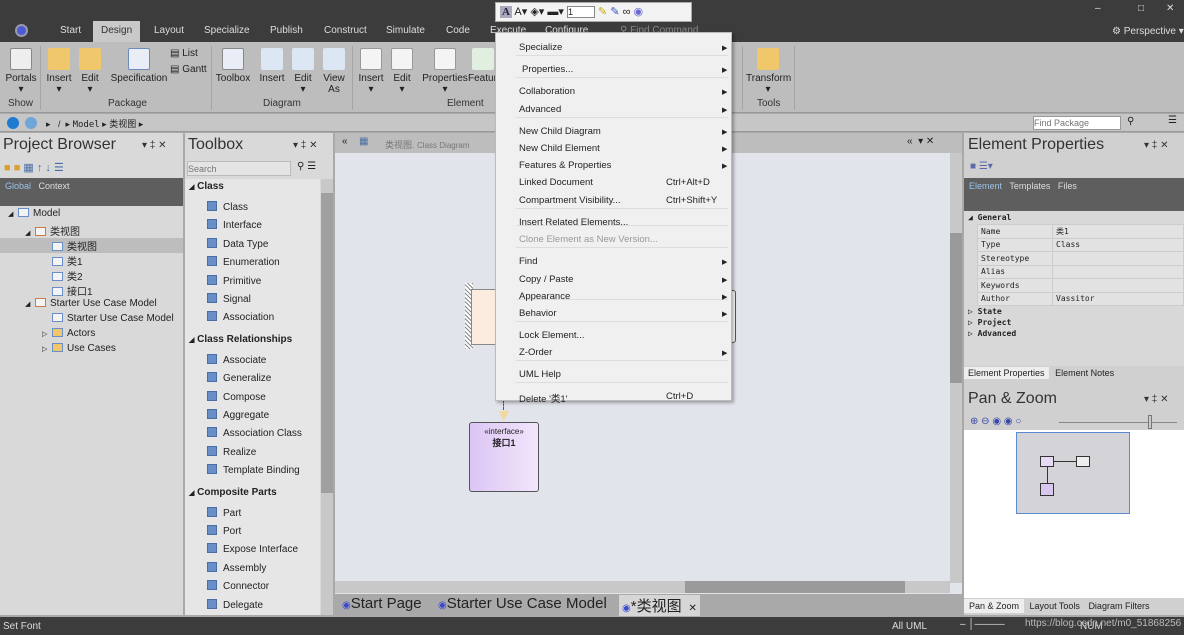 The width and height of the screenshot is (1184, 635). What do you see at coordinates (233, 66) in the screenshot?
I see `toolbox-button: Toolbox` at bounding box center [233, 66].